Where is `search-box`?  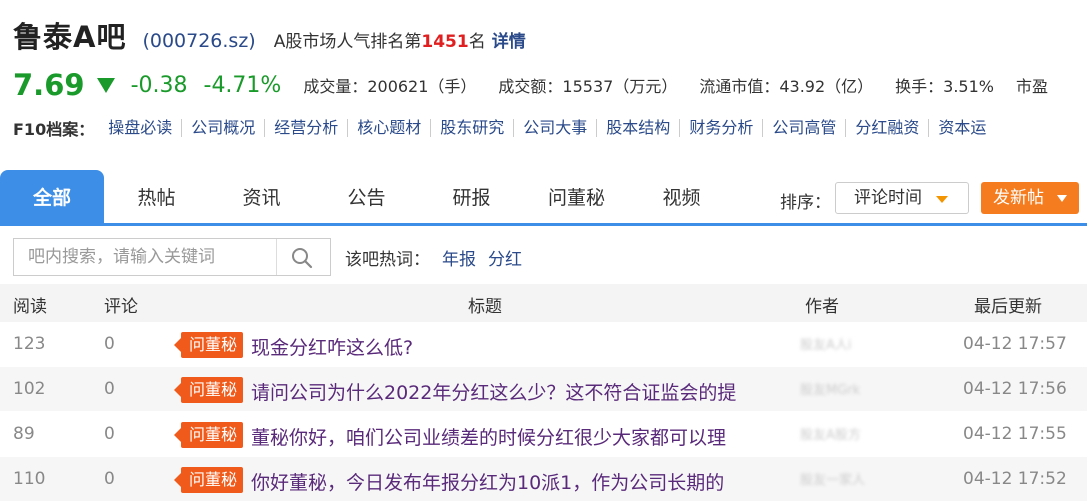 search-box is located at coordinates (172, 257).